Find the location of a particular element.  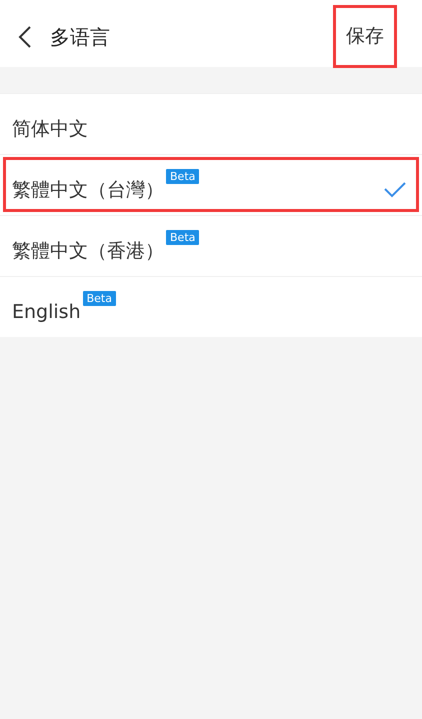

page-title: 多语言 is located at coordinates (80, 37).